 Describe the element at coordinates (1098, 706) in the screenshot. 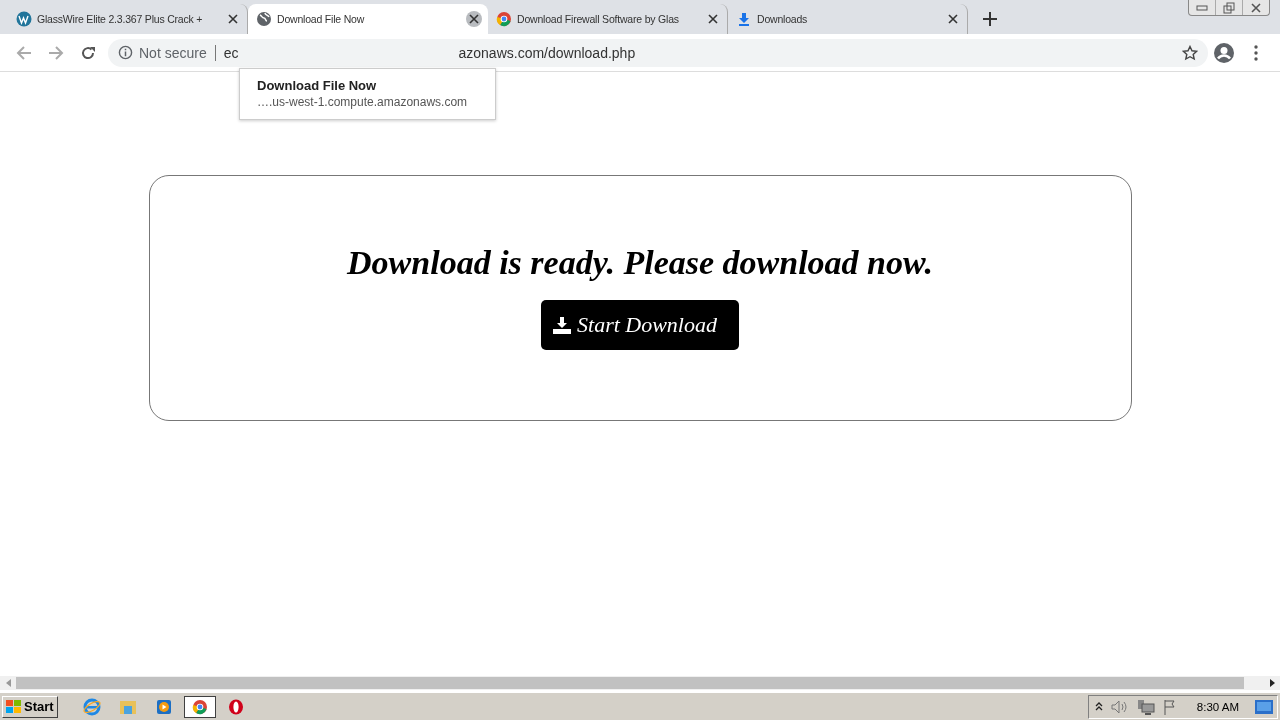

I see `chevron-up-icon` at that location.